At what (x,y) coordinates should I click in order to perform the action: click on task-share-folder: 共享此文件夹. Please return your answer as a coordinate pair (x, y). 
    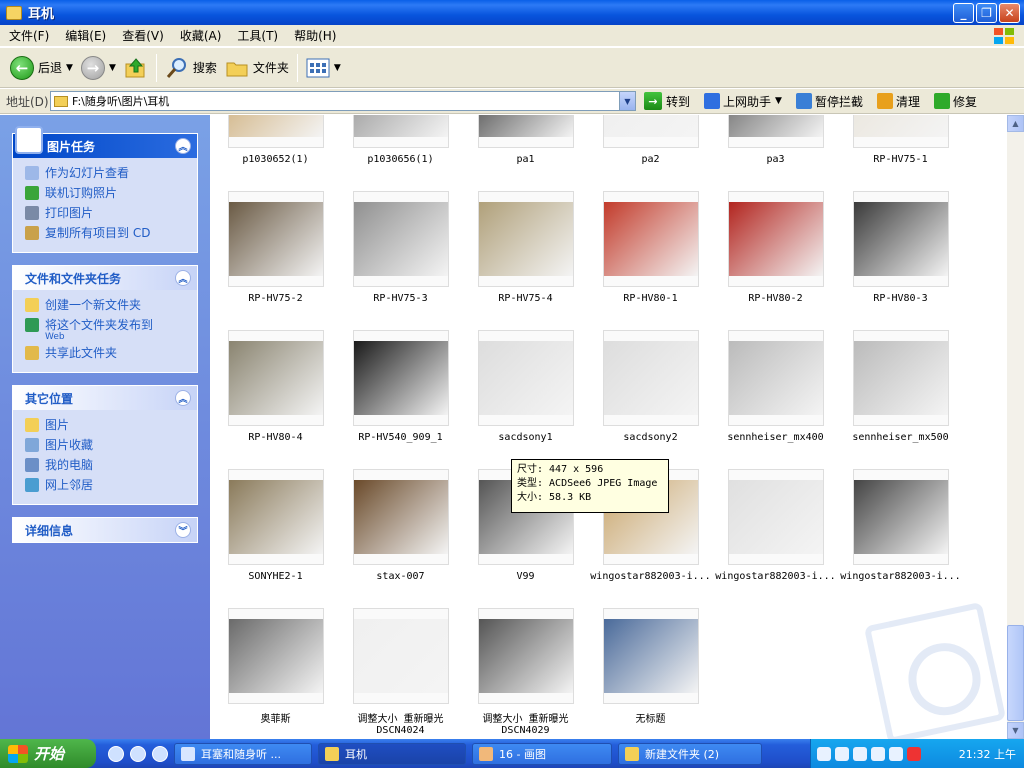
    Looking at the image, I should click on (107, 354).